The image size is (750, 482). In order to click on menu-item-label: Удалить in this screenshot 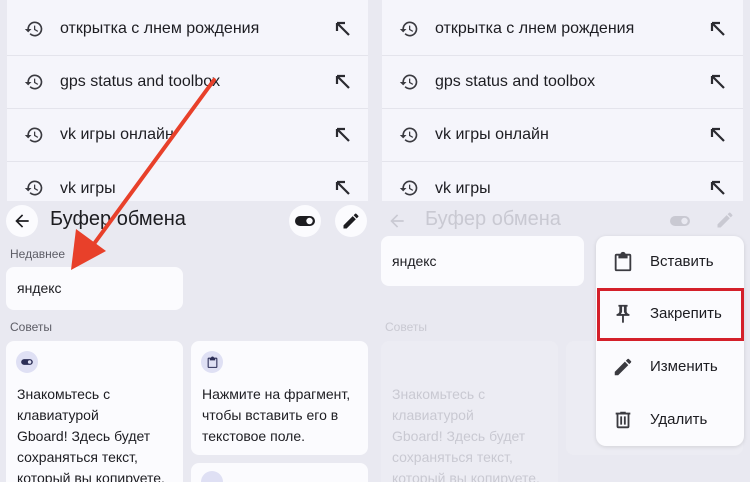, I will do `click(679, 419)`.